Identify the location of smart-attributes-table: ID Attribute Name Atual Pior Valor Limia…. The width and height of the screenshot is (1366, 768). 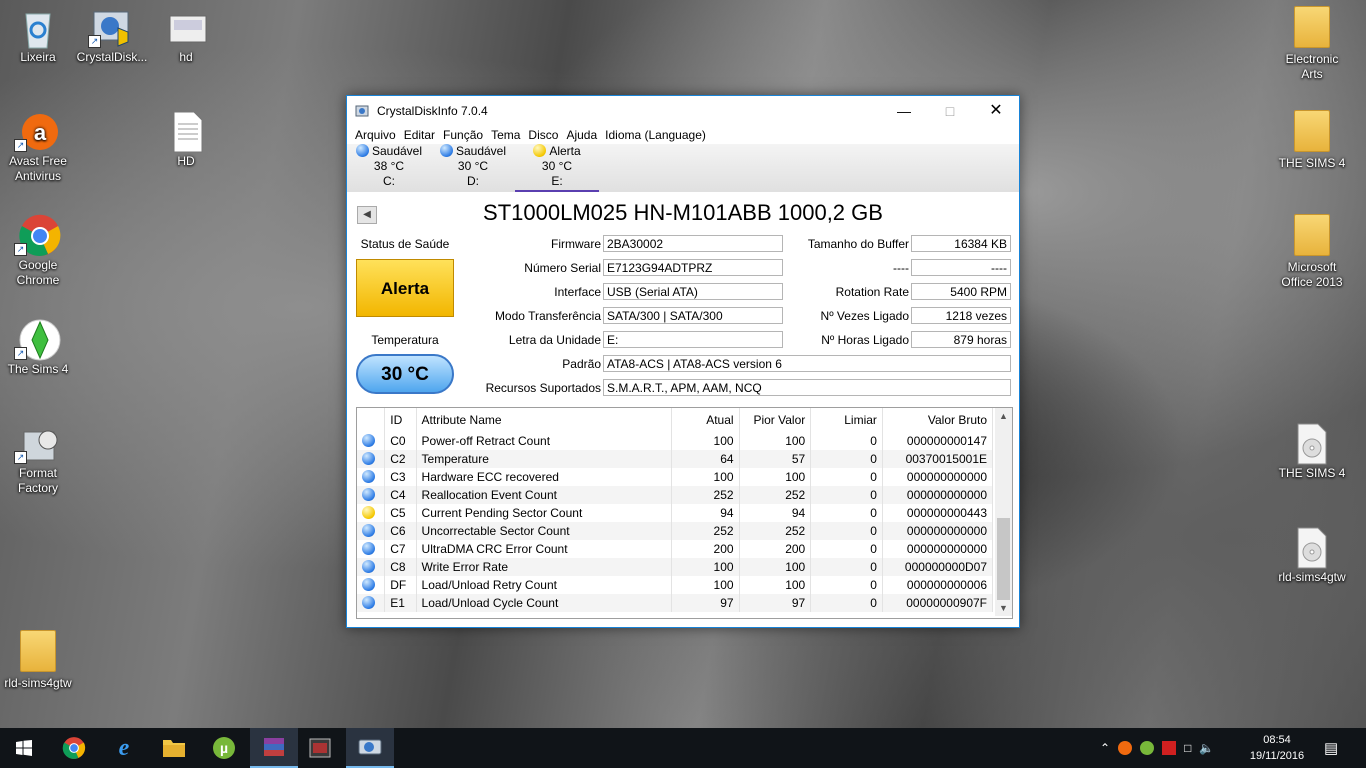
(684, 513).